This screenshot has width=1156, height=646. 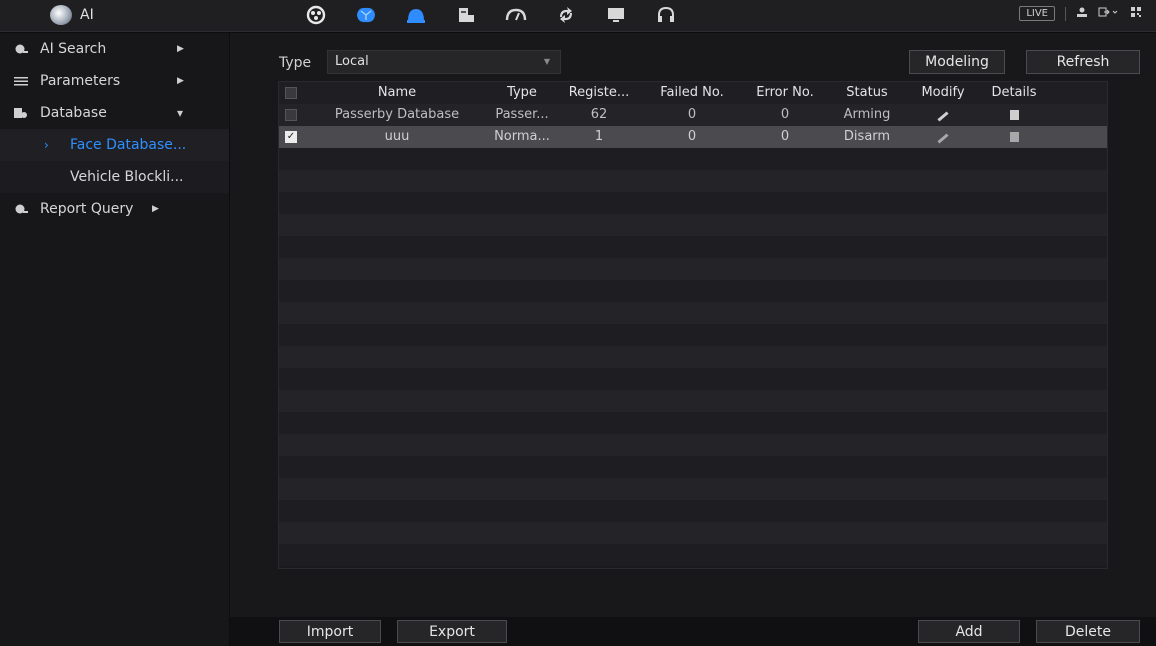 What do you see at coordinates (599, 114) in the screenshot?
I see `cell-registered: 62` at bounding box center [599, 114].